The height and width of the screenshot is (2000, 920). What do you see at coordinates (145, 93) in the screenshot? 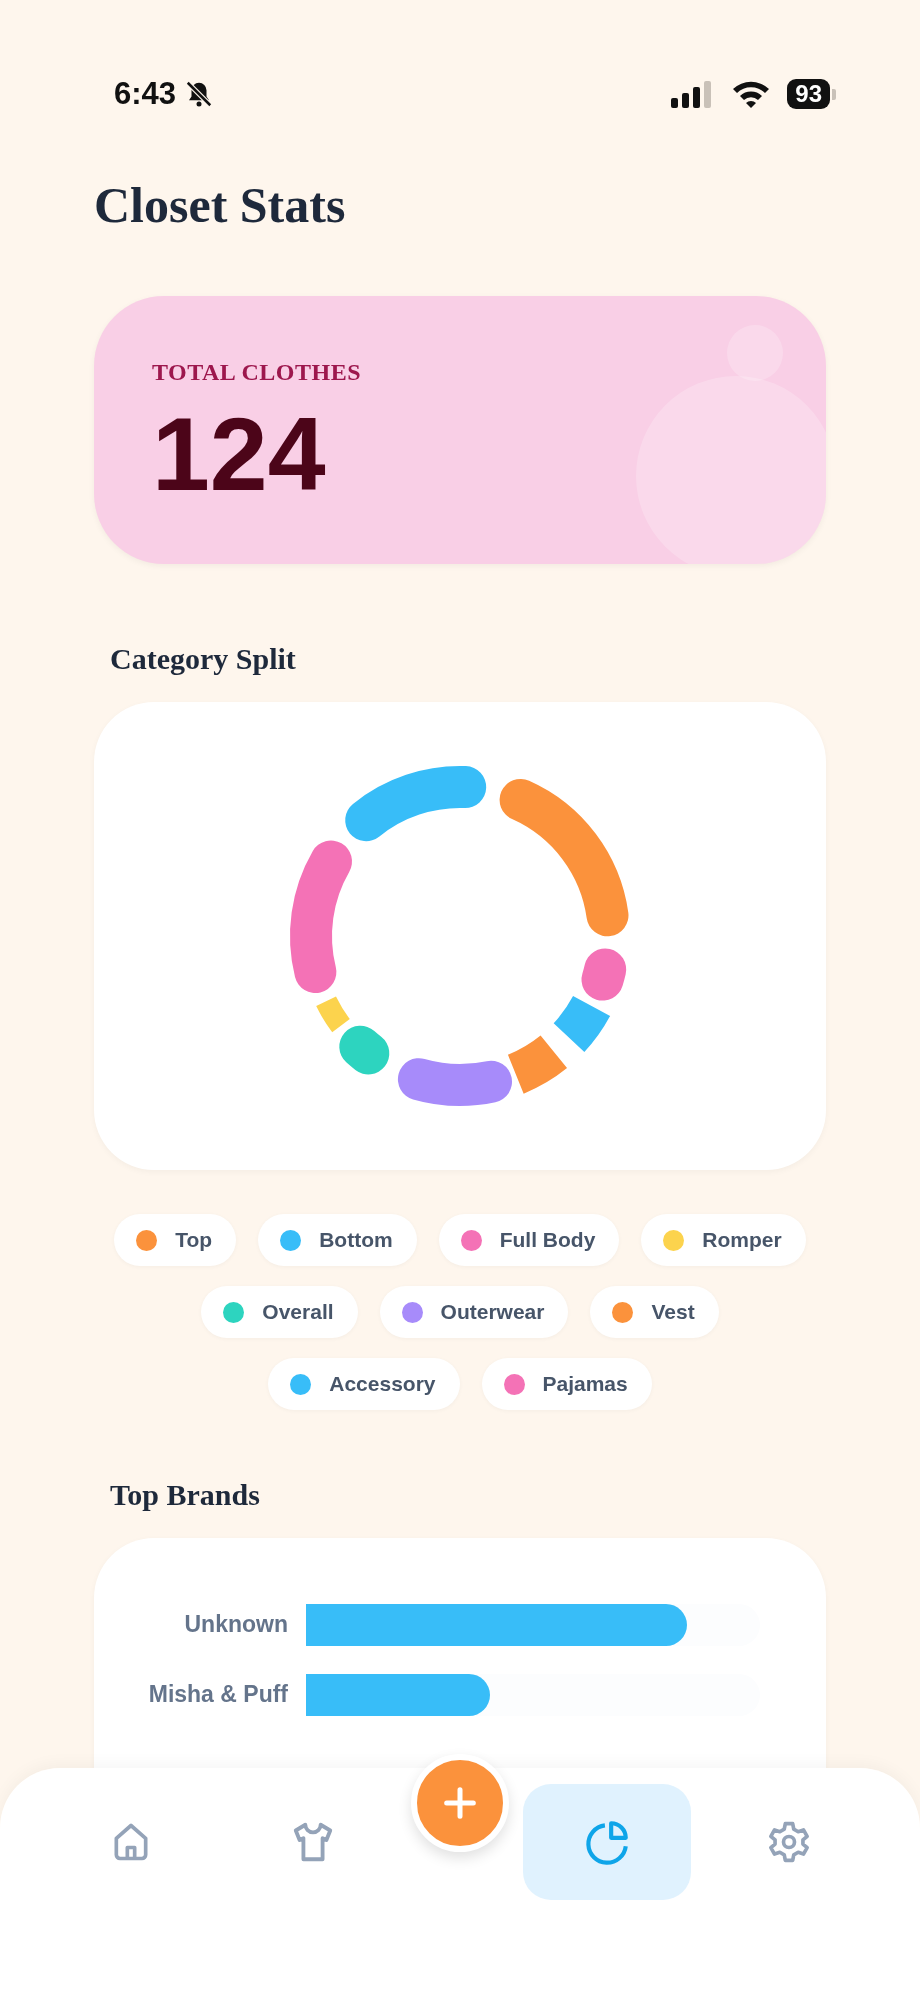
I see `status-time: 6:43` at bounding box center [145, 93].